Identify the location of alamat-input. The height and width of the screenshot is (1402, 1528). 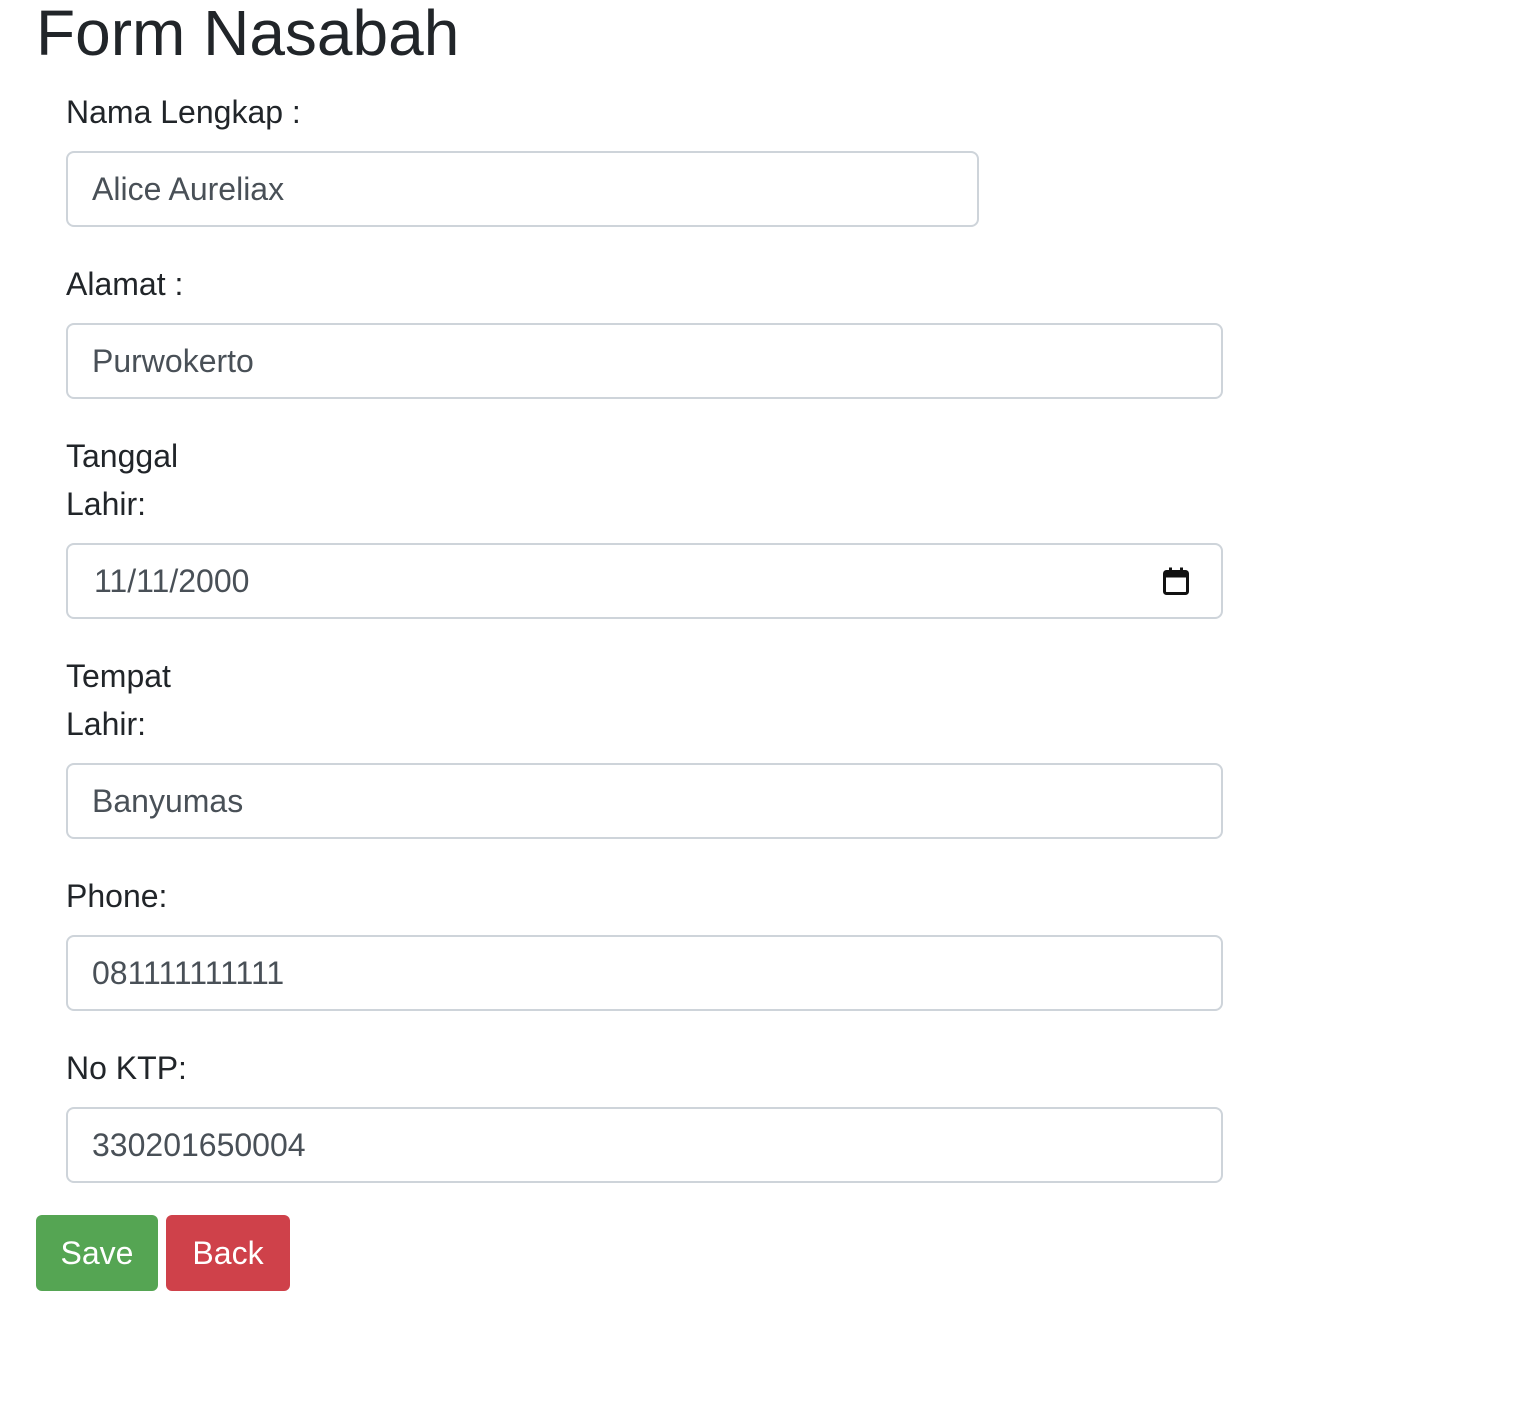
(644, 361).